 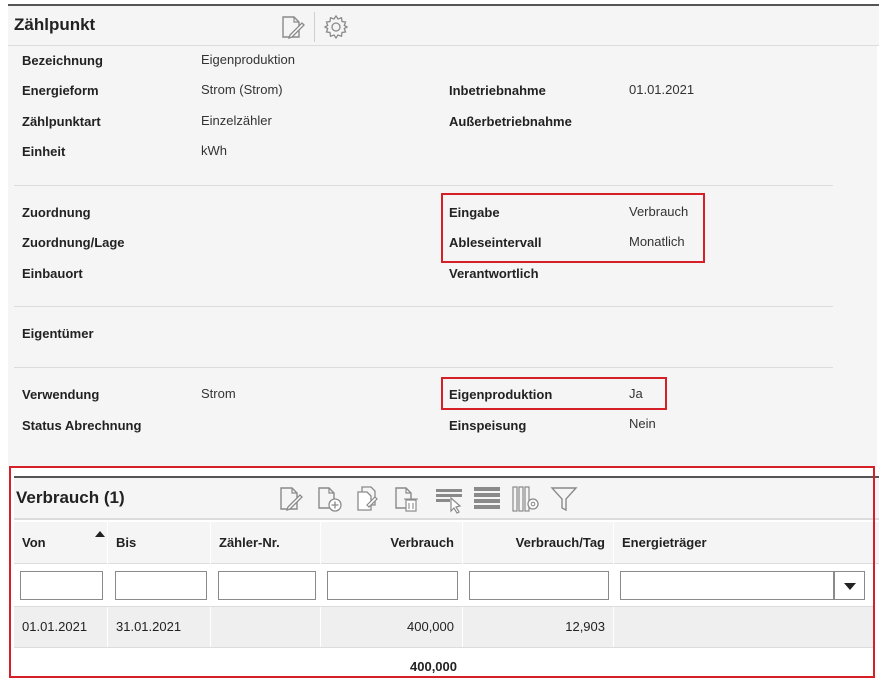 What do you see at coordinates (443, 26) in the screenshot?
I see `zaehlpunkt-header: Zählpunkt` at bounding box center [443, 26].